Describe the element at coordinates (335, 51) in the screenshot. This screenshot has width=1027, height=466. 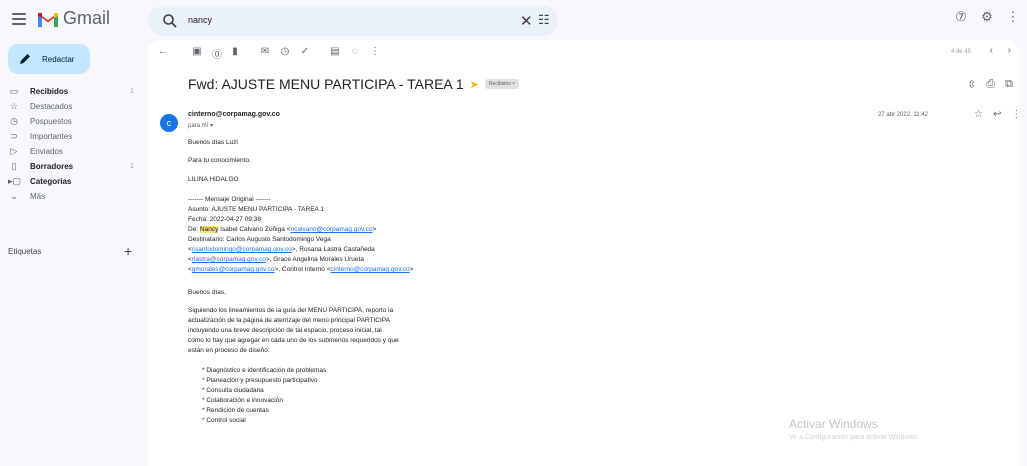
I see `move-to-icon: ▤` at that location.